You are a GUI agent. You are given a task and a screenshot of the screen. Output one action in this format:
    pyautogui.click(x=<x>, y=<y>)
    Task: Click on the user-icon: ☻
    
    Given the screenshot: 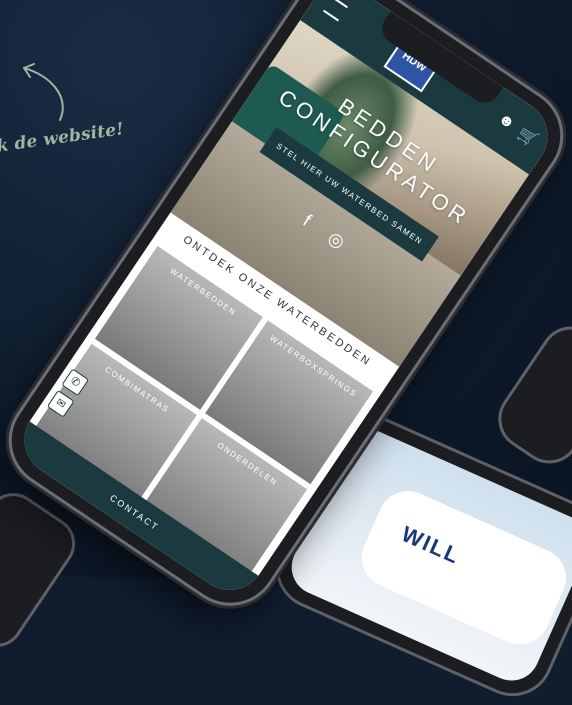 What is the action you would take?
    pyautogui.click(x=506, y=122)
    